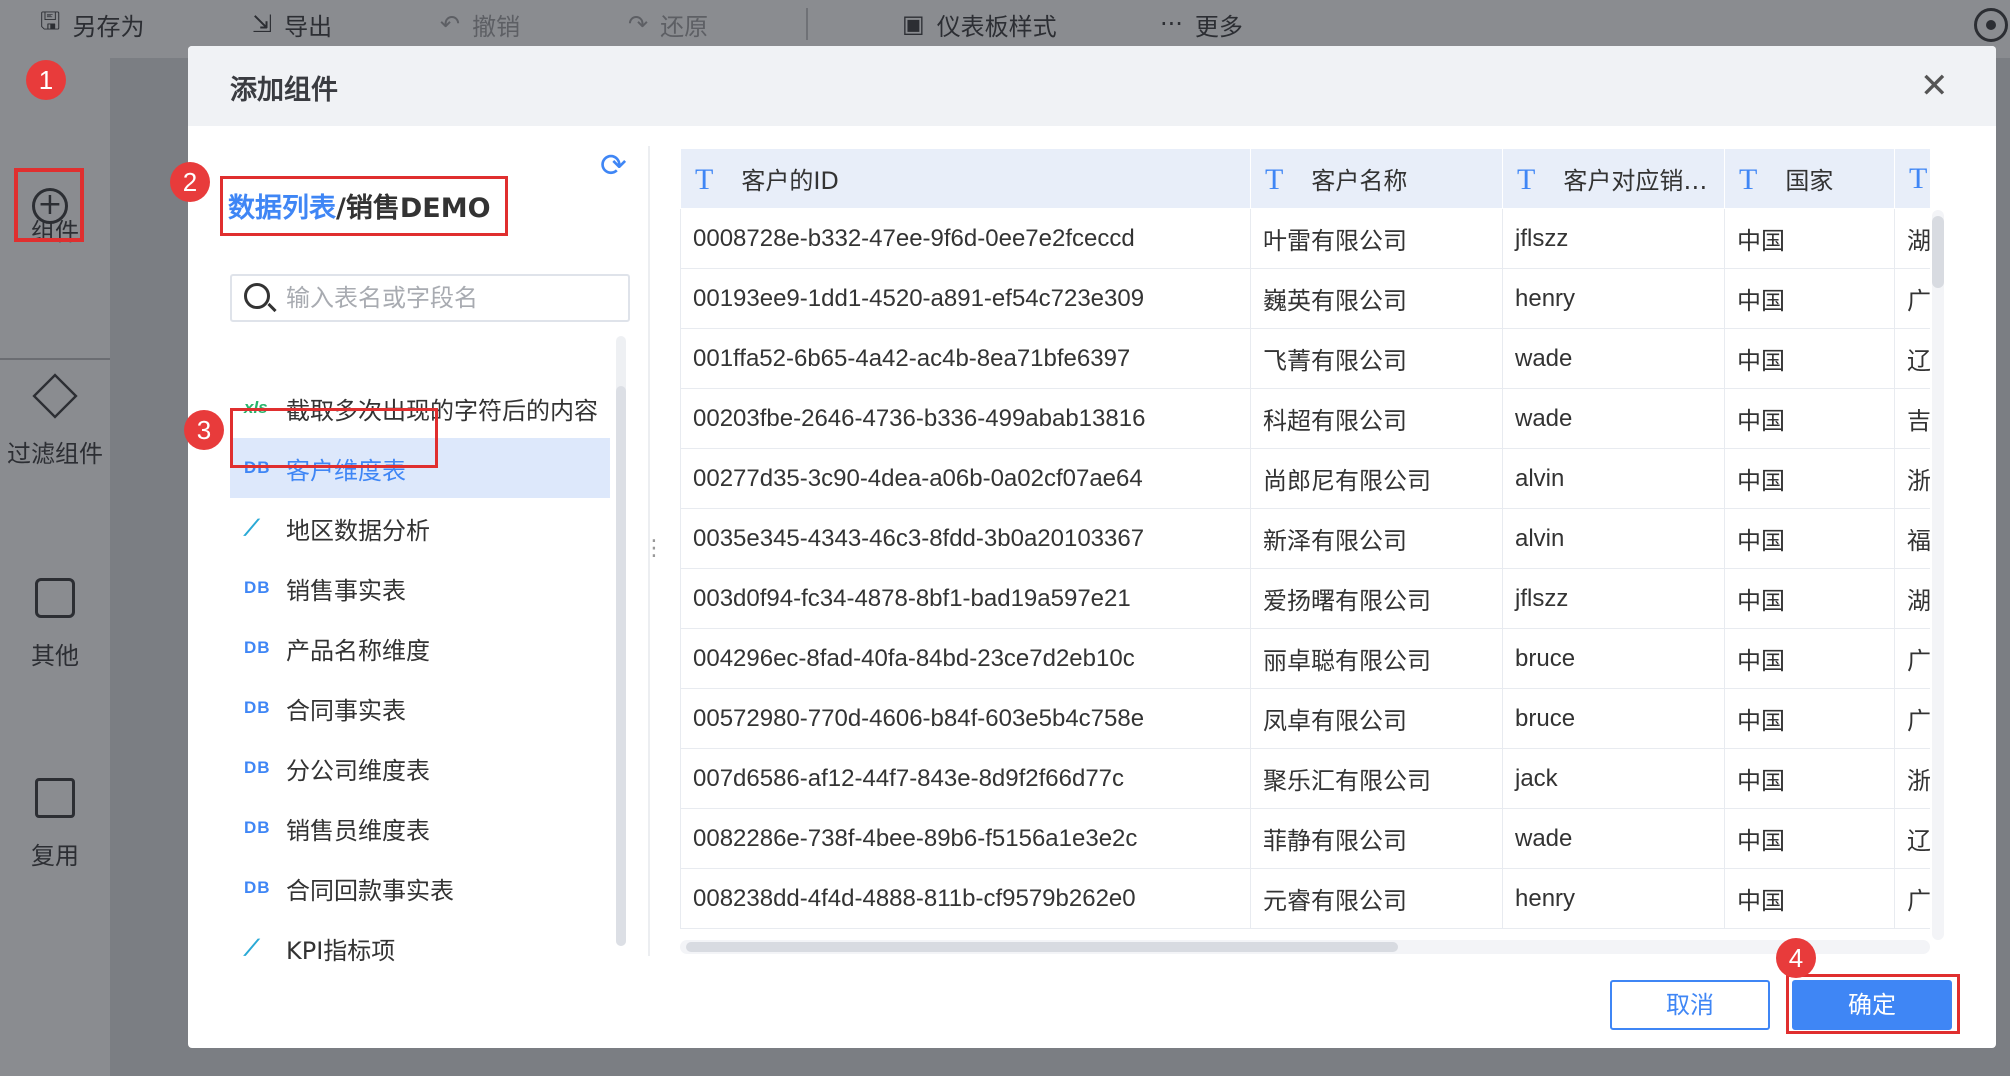 Image resolution: width=2010 pixels, height=1076 pixels. Describe the element at coordinates (996, 26) in the screenshot. I see `dashboard-style-label: 仪表板样式` at that location.